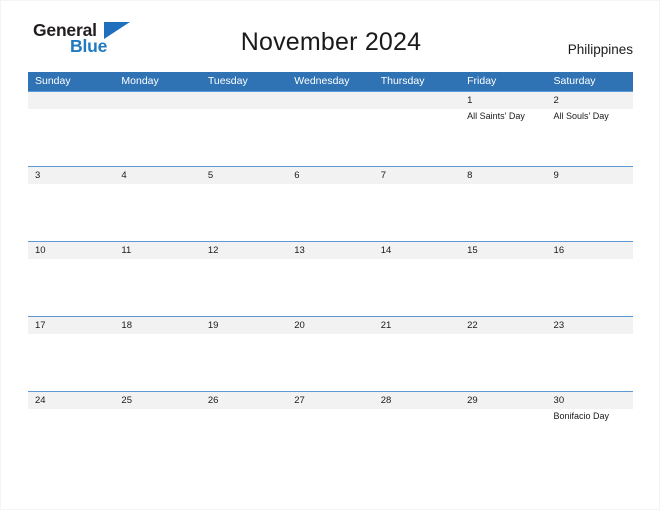 This screenshot has width=660, height=510. What do you see at coordinates (559, 325) in the screenshot?
I see `day-number: 23` at bounding box center [559, 325].